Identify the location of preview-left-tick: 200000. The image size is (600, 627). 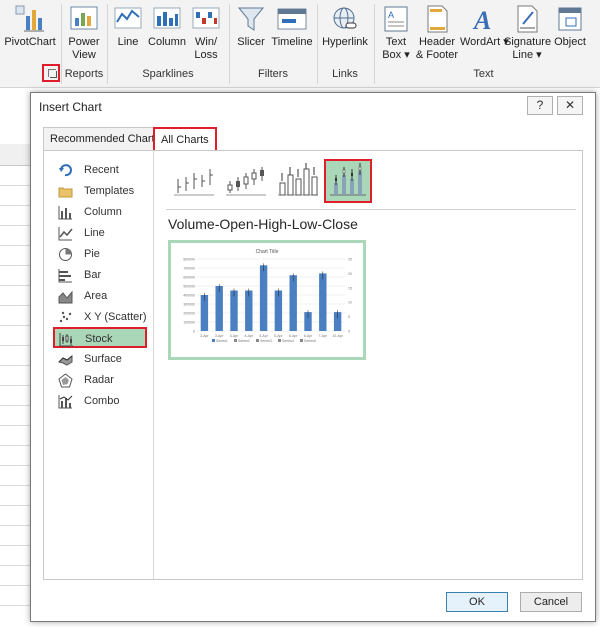
(189, 314).